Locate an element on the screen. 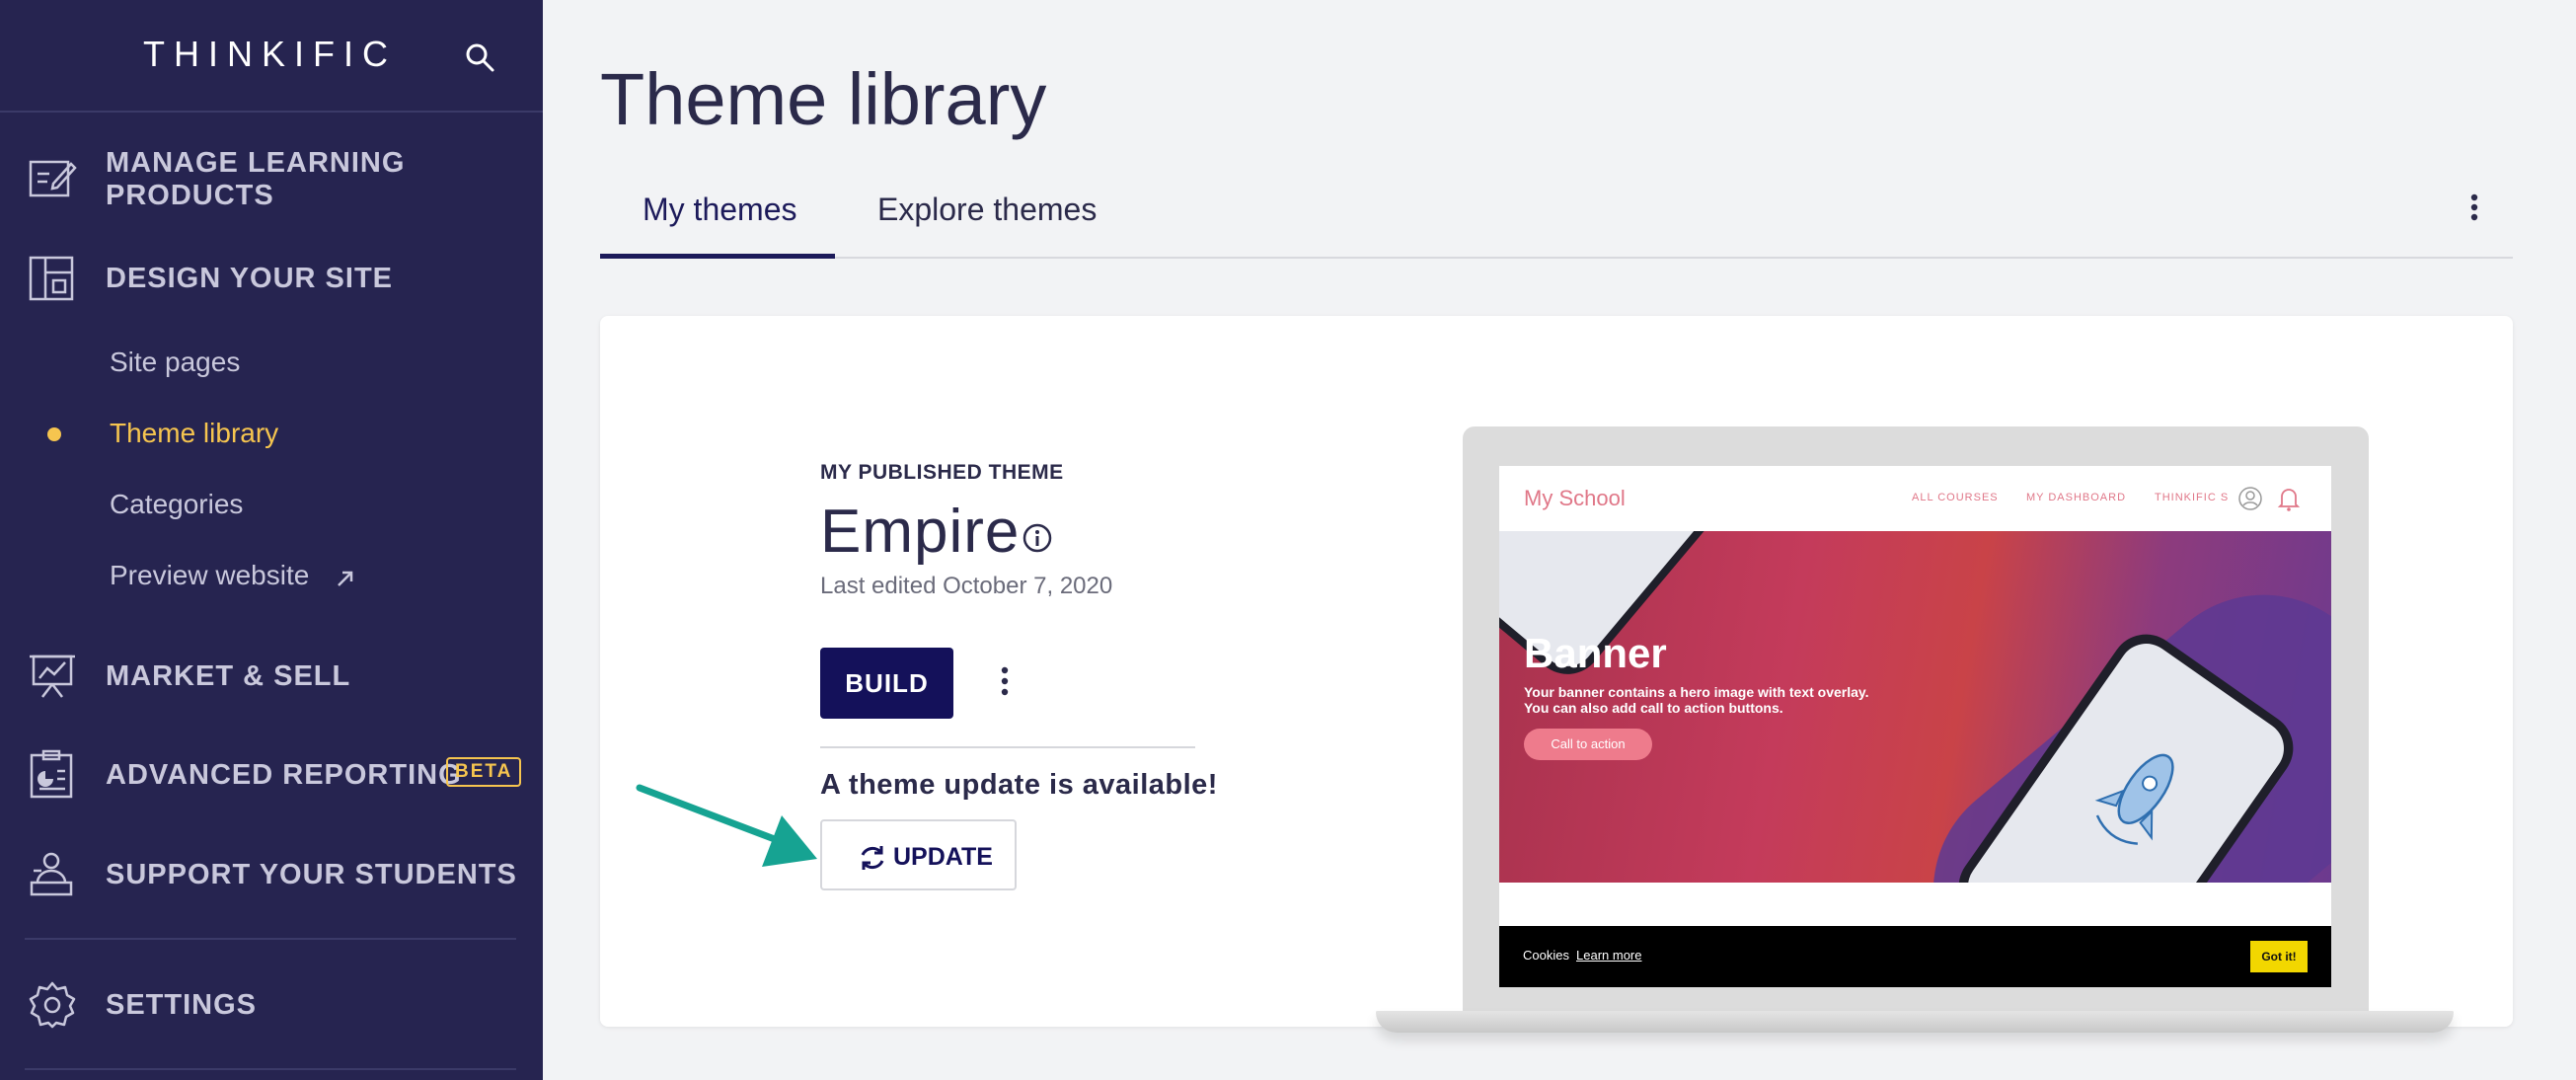 The height and width of the screenshot is (1080, 2576). presentation-chart-icon is located at coordinates (52, 677).